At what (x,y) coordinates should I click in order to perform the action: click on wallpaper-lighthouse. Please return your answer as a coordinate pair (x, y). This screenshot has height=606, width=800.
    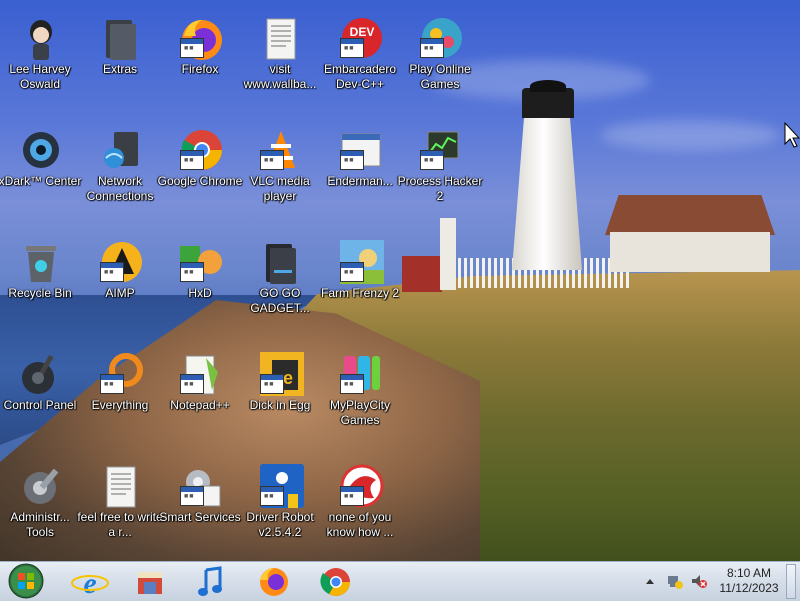
    Looking at the image, I should click on (547, 190).